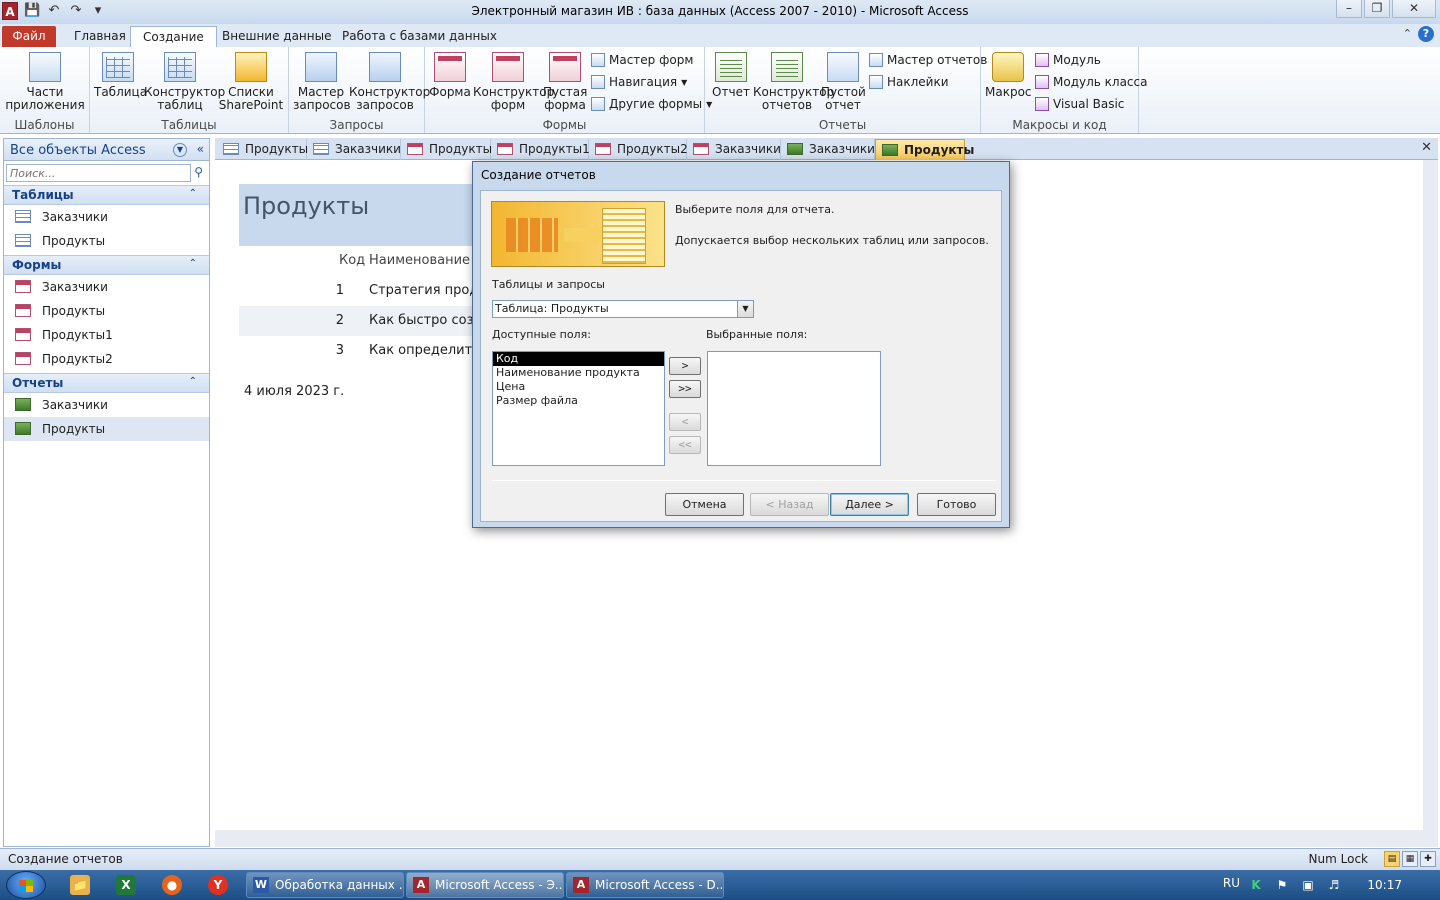 The height and width of the screenshot is (900, 1440). I want to click on add-all-fields-button: >>, so click(685, 389).